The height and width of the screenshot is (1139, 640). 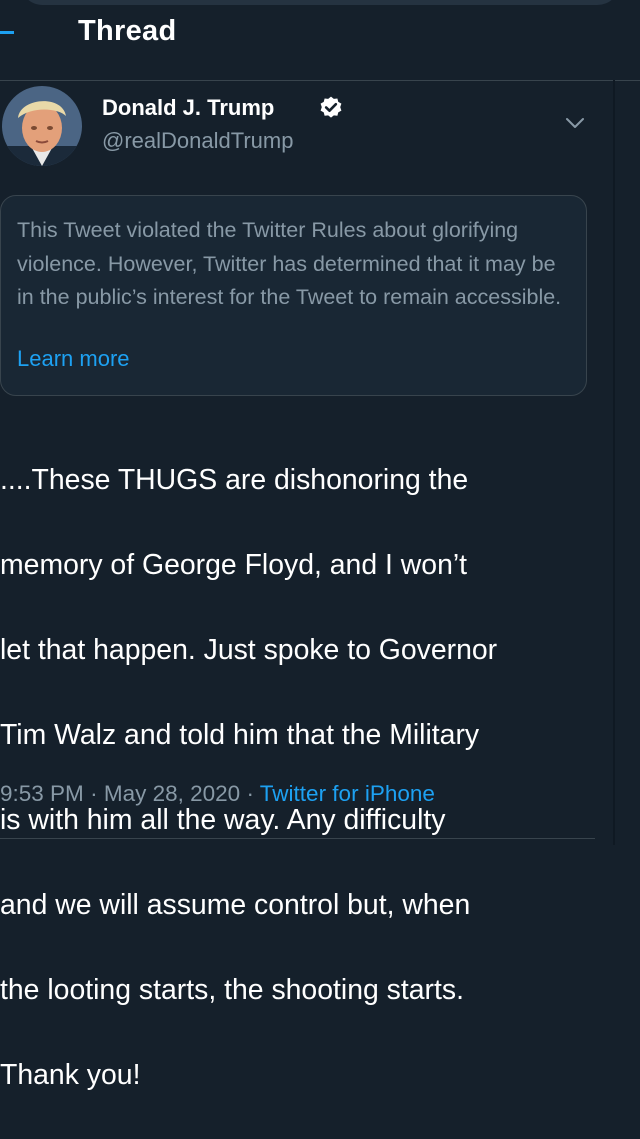 What do you see at coordinates (331, 107) in the screenshot?
I see `verified-badge-icon` at bounding box center [331, 107].